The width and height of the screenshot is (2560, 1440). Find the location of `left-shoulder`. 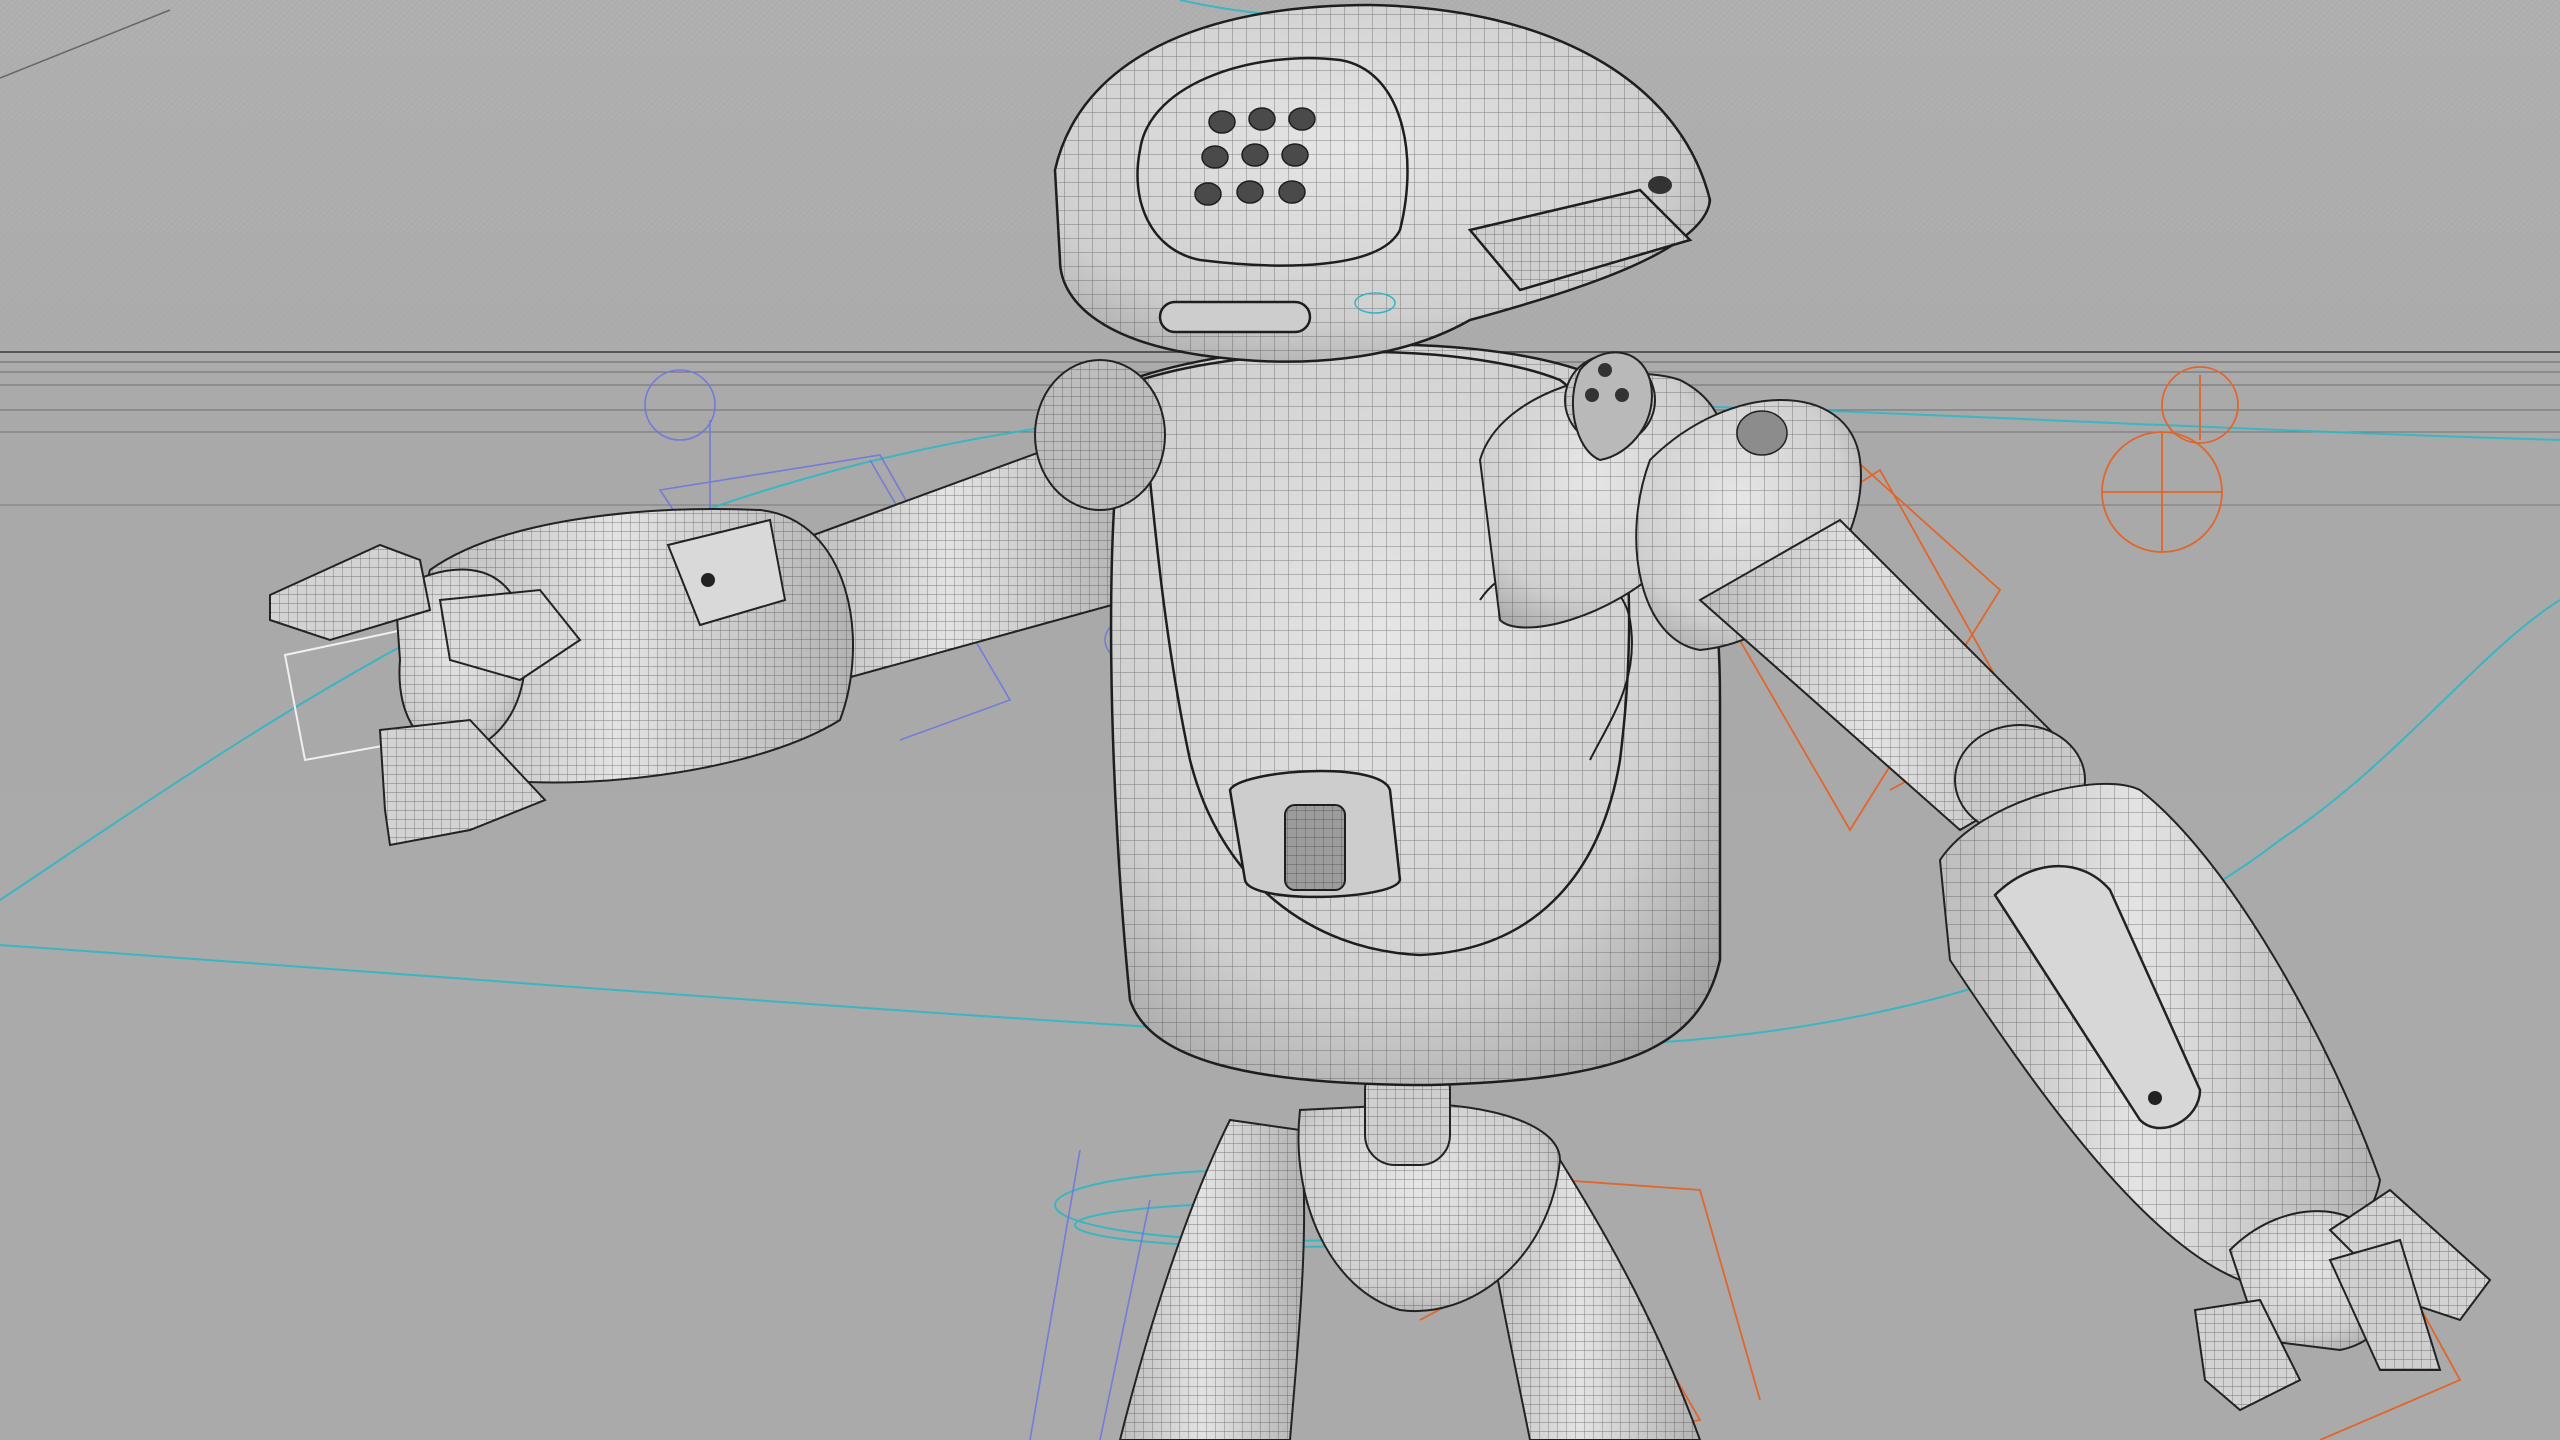

left-shoulder is located at coordinates (1100, 435).